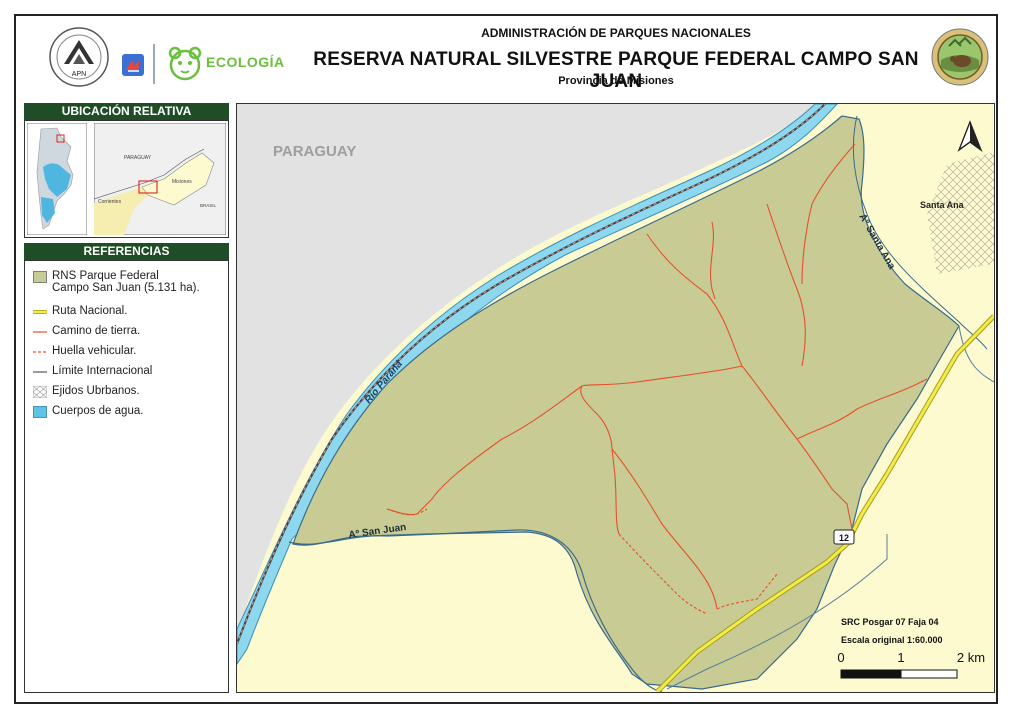  What do you see at coordinates (40, 312) in the screenshot?
I see `national-route-symbol` at bounding box center [40, 312].